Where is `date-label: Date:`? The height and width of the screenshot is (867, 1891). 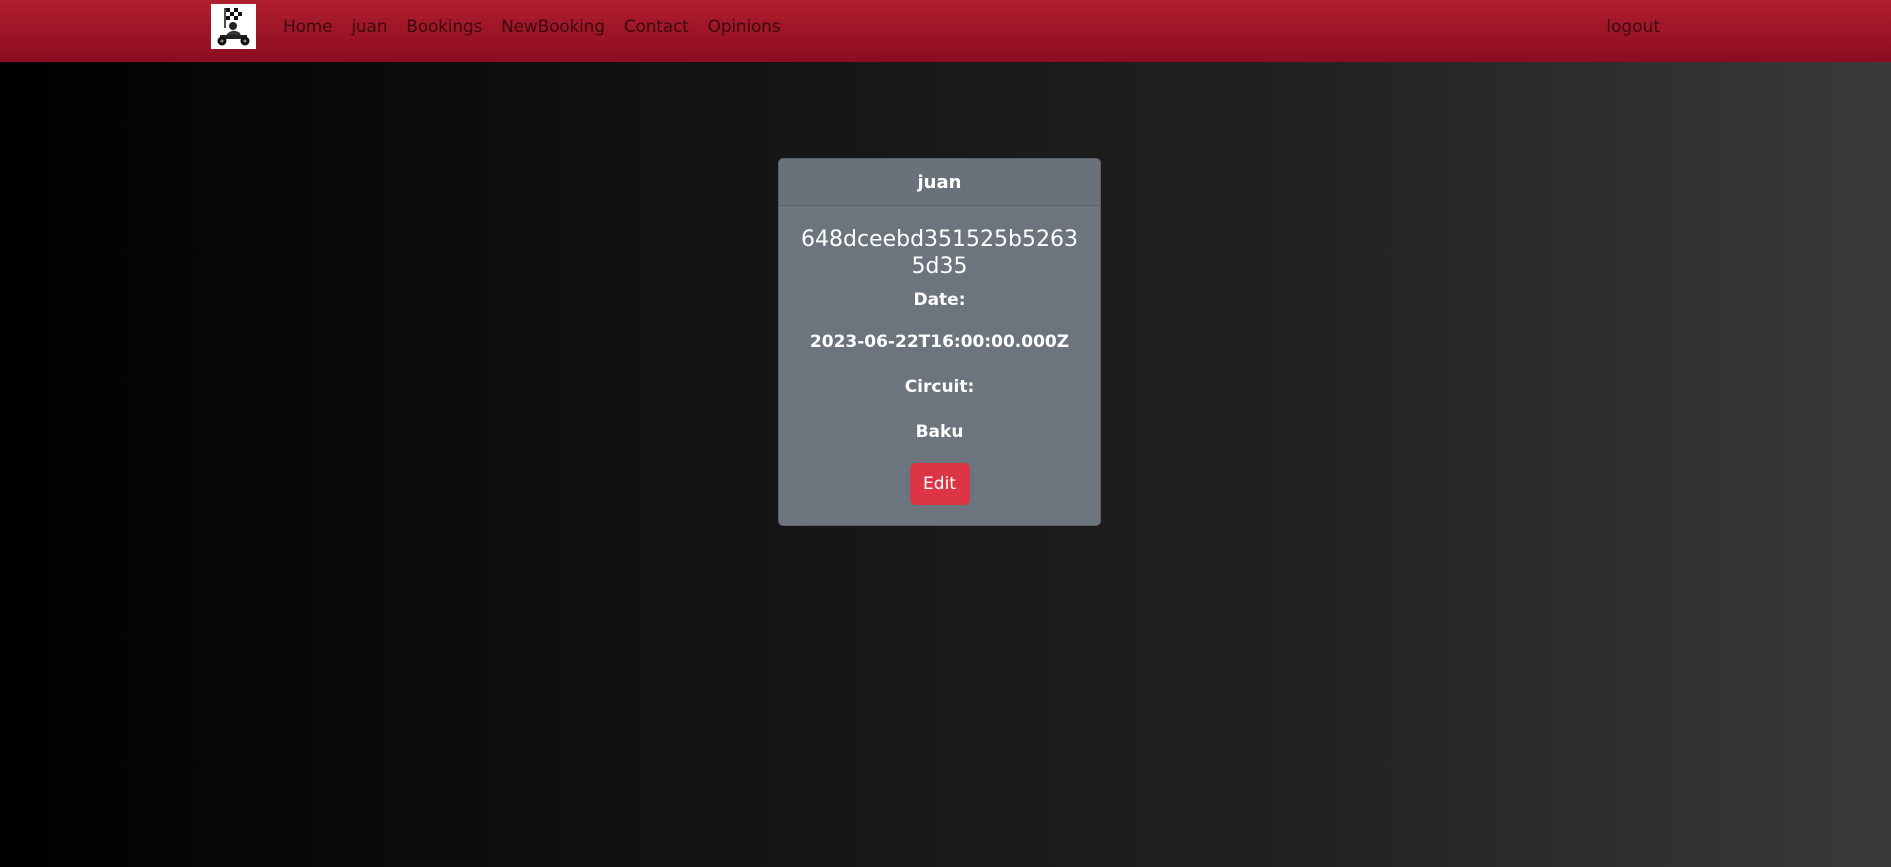
date-label: Date: is located at coordinates (939, 300).